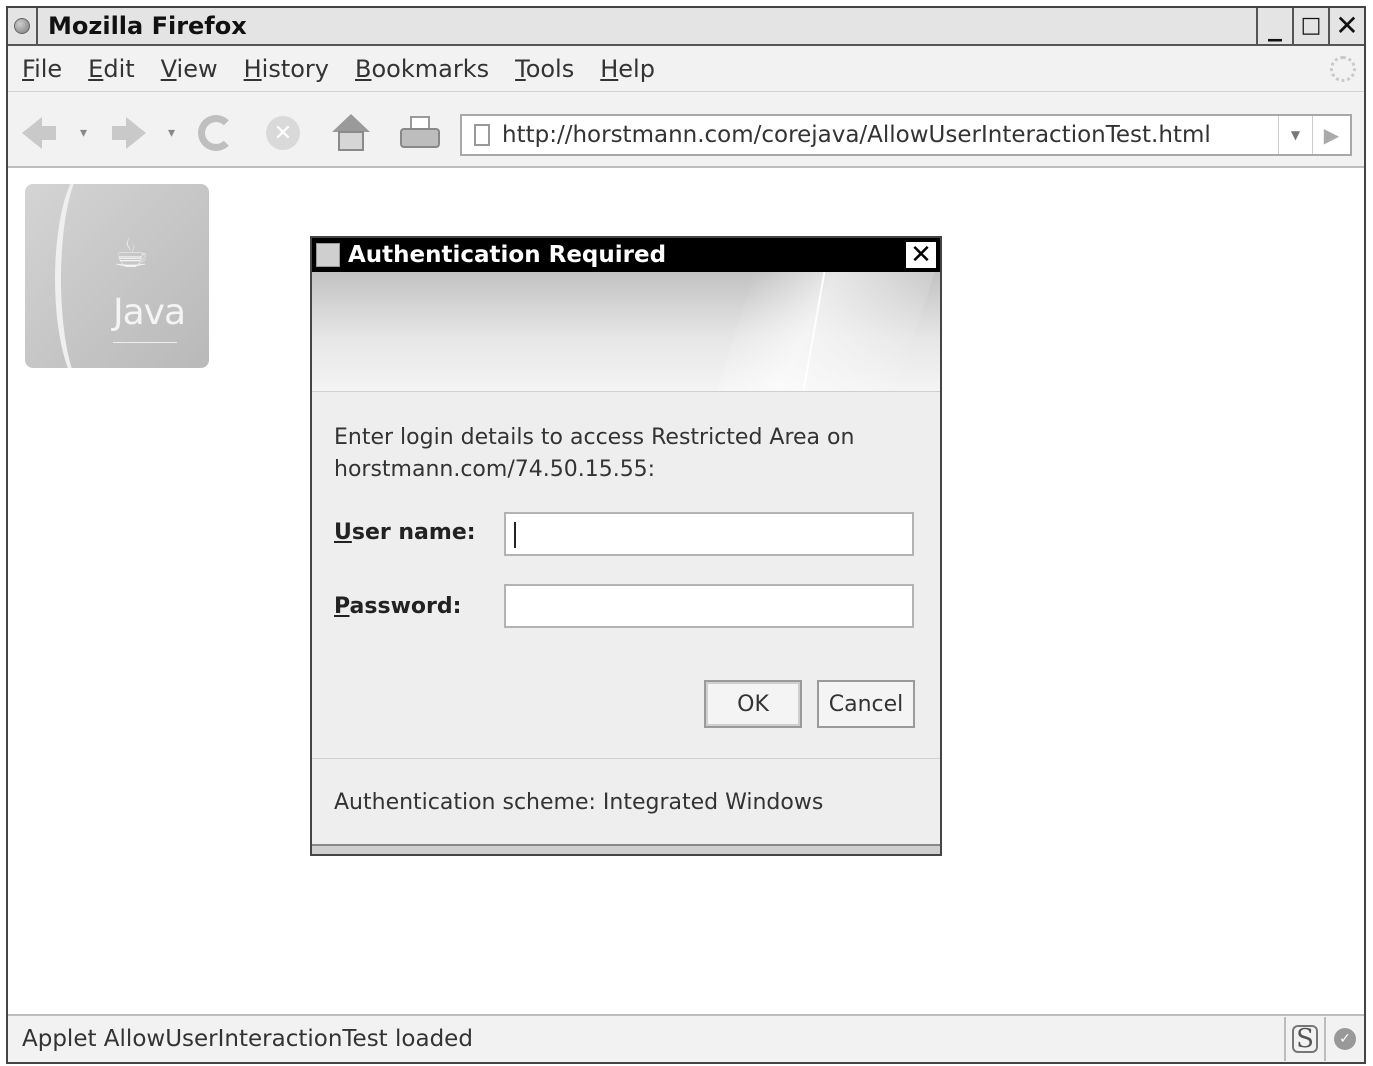 This screenshot has height=1066, width=1373. I want to click on close-button: ✕, so click(1346, 26).